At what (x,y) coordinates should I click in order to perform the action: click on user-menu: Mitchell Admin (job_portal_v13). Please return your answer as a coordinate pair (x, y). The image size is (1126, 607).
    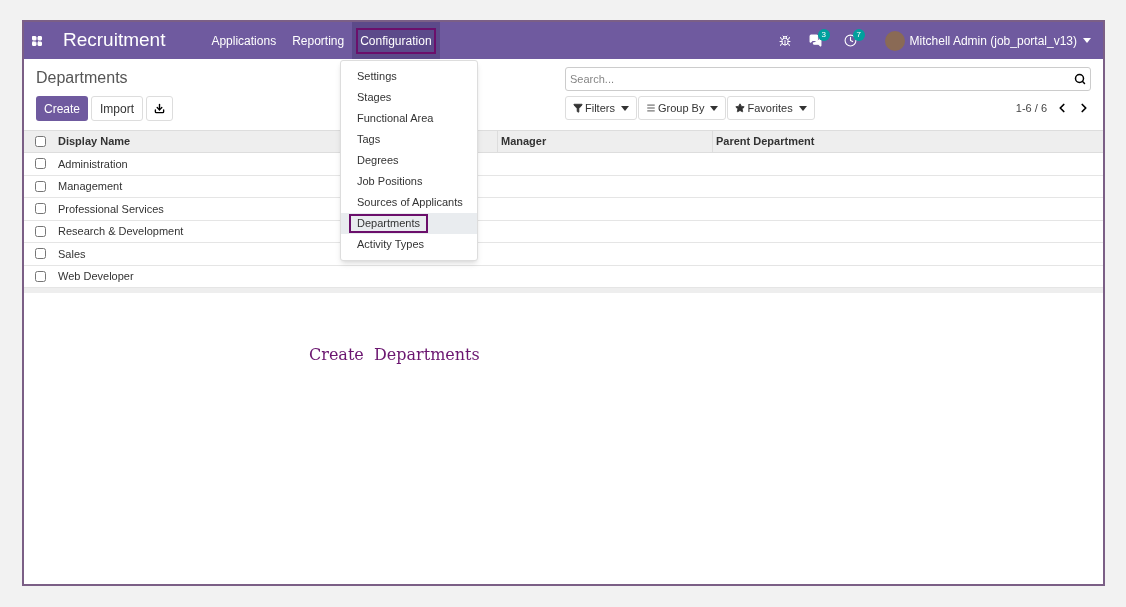
    Looking at the image, I should click on (1000, 40).